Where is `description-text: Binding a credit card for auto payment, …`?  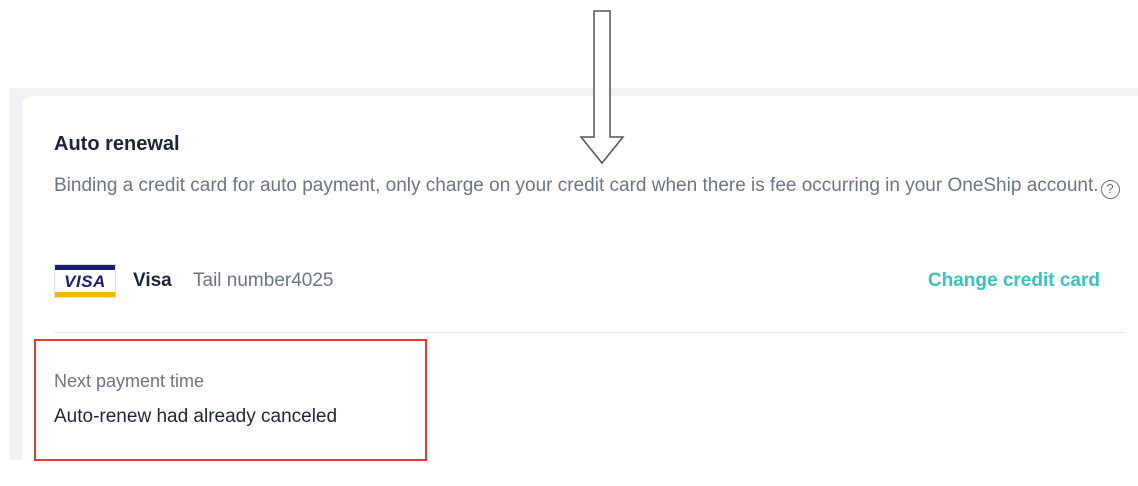 description-text: Binding a credit card for auto payment, … is located at coordinates (576, 185).